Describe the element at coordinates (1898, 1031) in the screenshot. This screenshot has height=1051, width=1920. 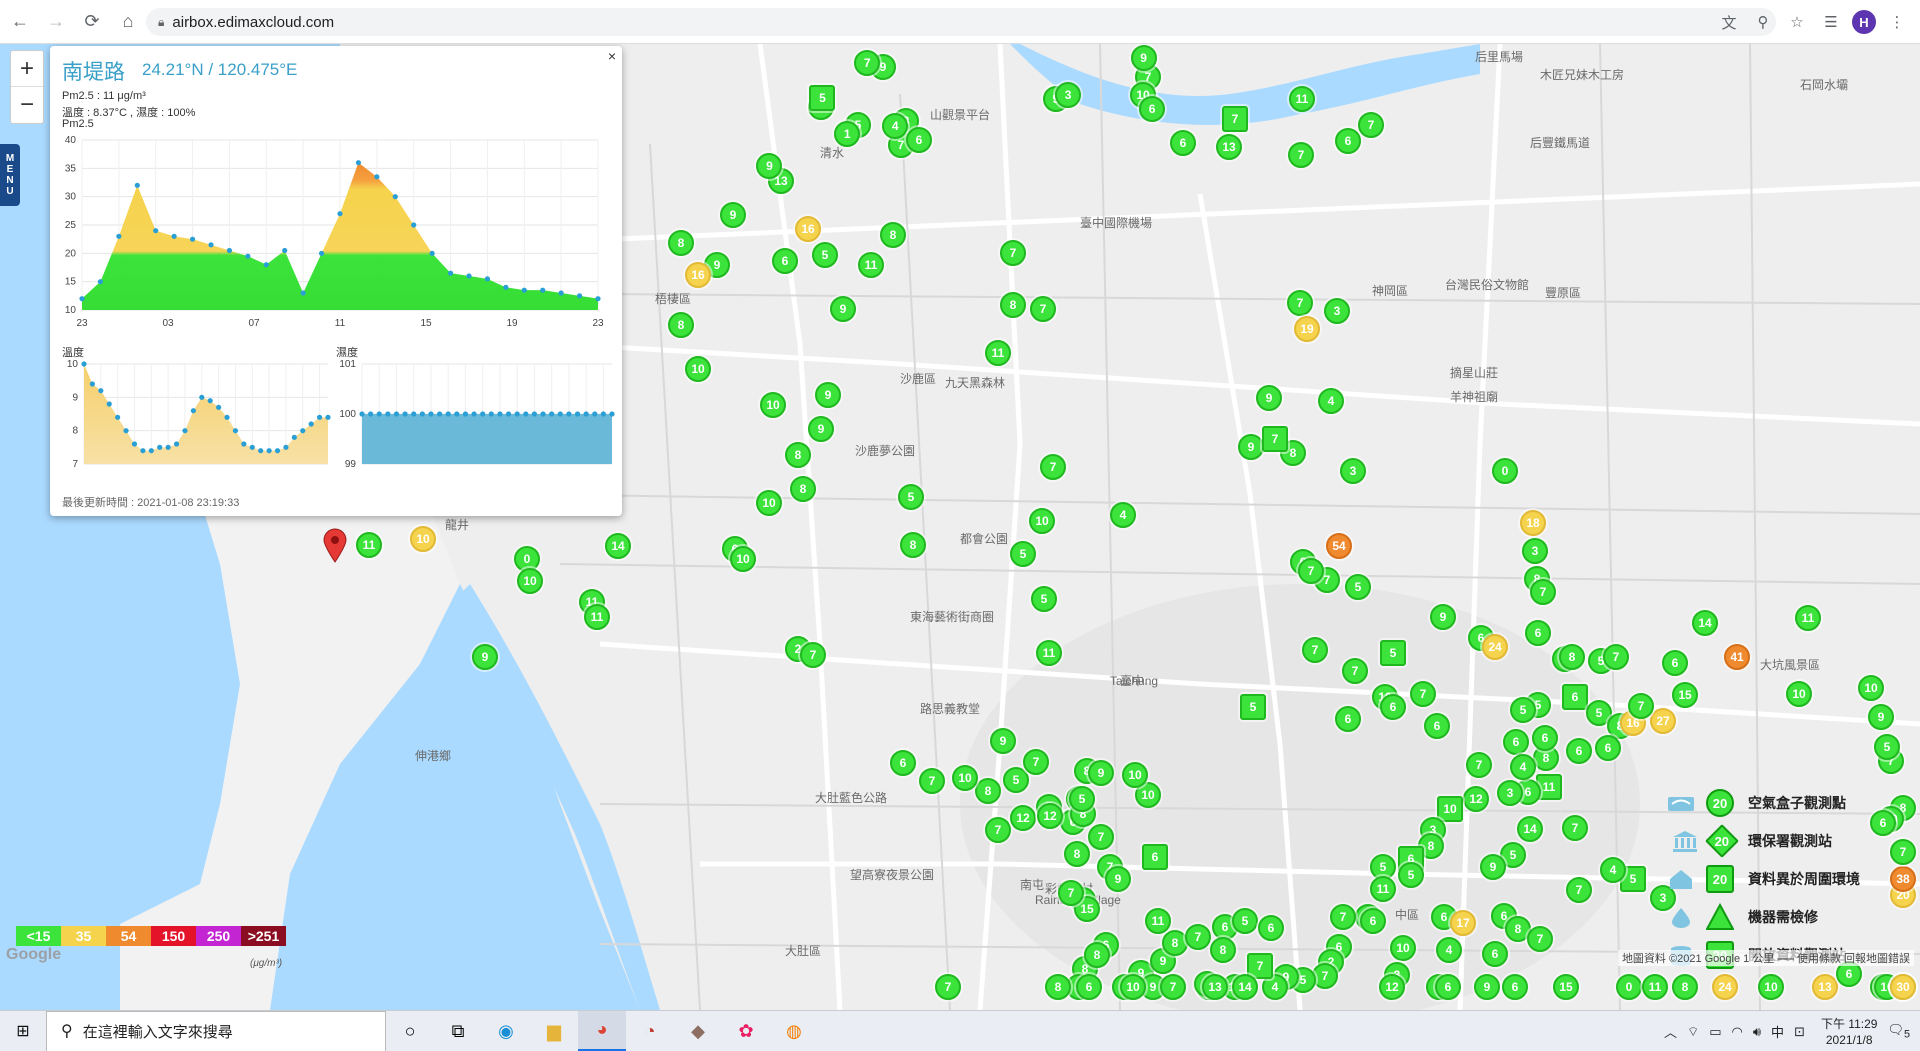
I see `notification-icon: 🗨︎5` at that location.